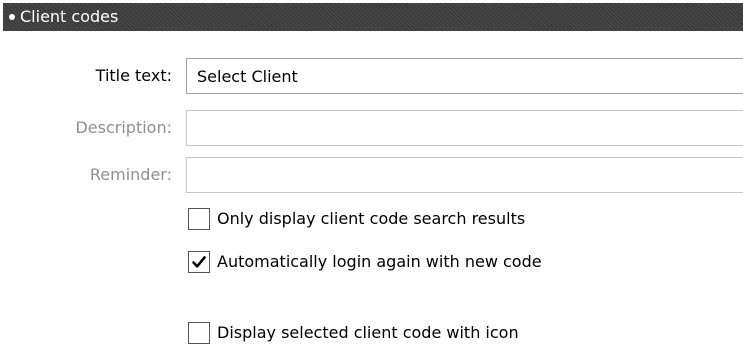  What do you see at coordinates (130, 174) in the screenshot?
I see `reminder-label: Reminder:` at bounding box center [130, 174].